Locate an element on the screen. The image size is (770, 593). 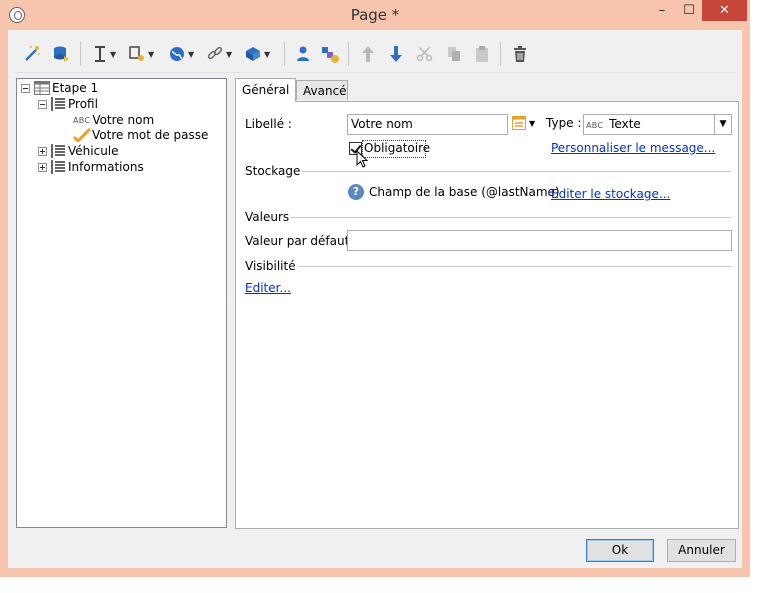
insert-text-icon: ▼ is located at coordinates (104, 54).